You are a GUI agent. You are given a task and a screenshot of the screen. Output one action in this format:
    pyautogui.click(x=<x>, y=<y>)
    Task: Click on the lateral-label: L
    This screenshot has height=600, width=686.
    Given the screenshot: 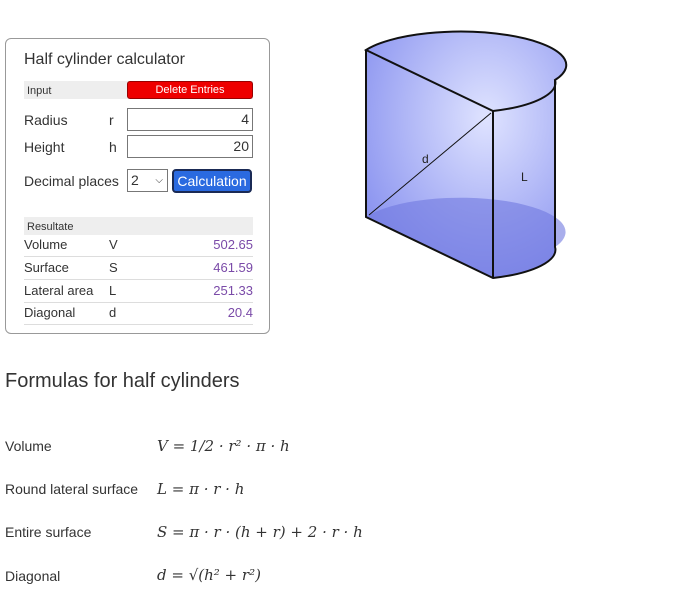 What is the action you would take?
    pyautogui.click(x=524, y=177)
    